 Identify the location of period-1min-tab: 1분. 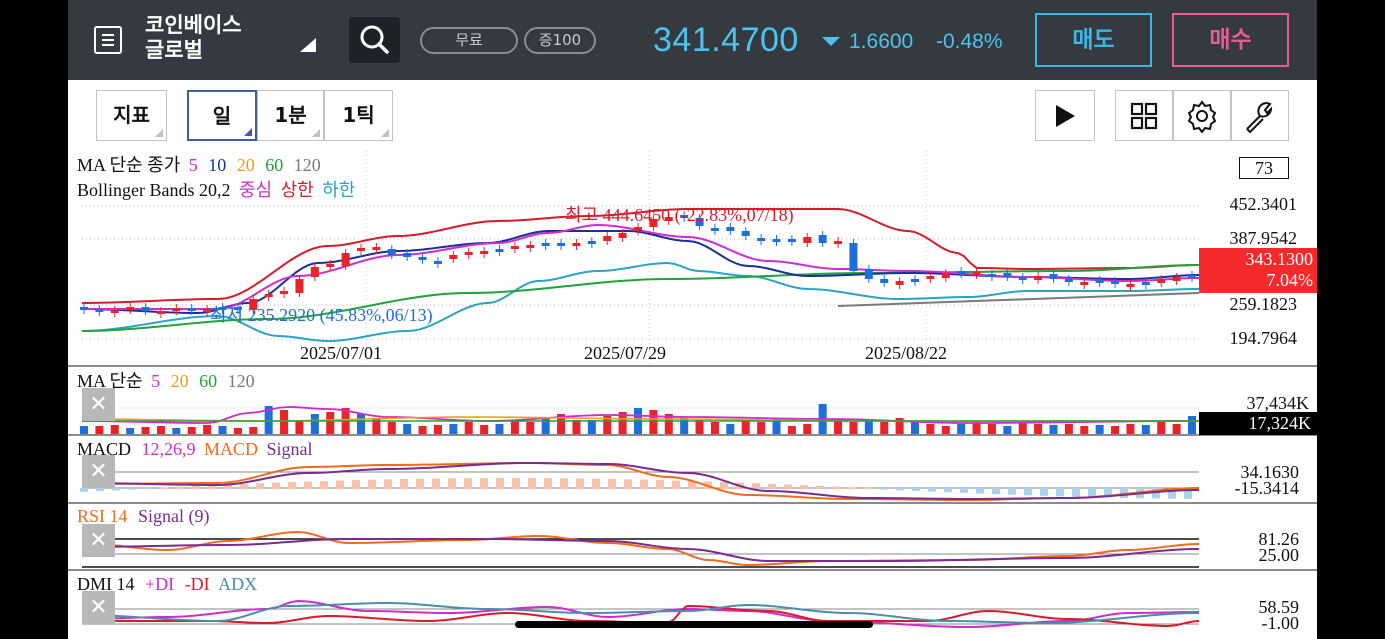
(290, 115).